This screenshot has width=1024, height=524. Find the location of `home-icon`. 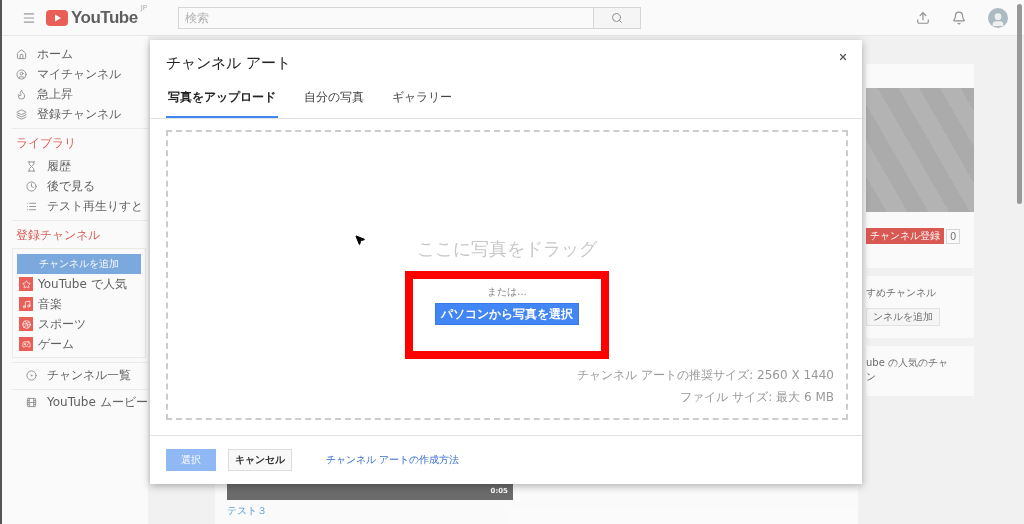

home-icon is located at coordinates (21, 54).